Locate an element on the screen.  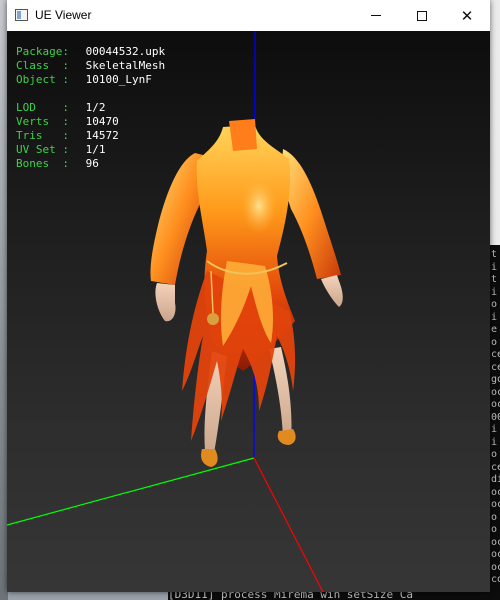
left-shoe is located at coordinates (209, 458).